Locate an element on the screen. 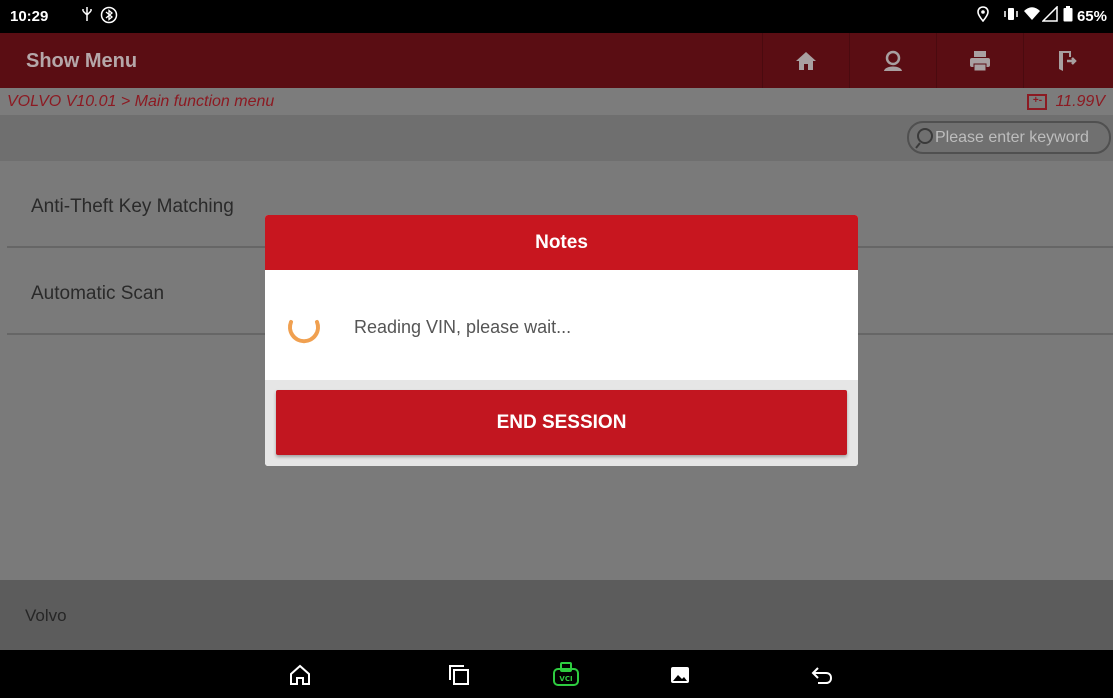  usb-debug-icon is located at coordinates (87, 16).